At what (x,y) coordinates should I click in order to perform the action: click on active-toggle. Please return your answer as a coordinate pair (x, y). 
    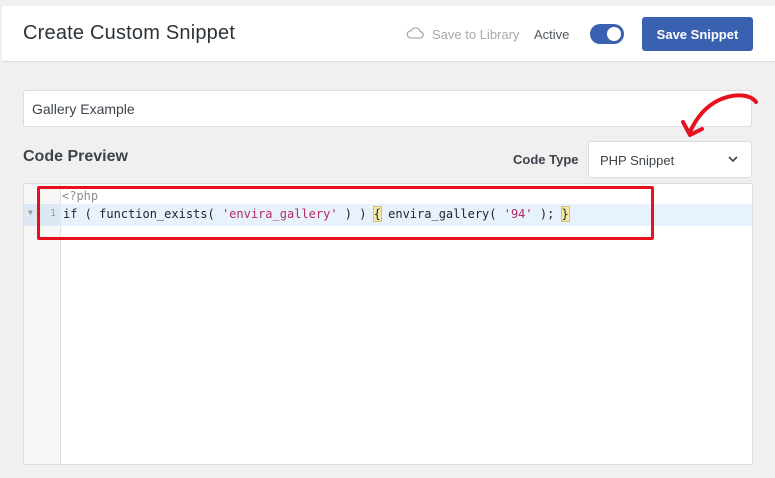
    Looking at the image, I should click on (607, 34).